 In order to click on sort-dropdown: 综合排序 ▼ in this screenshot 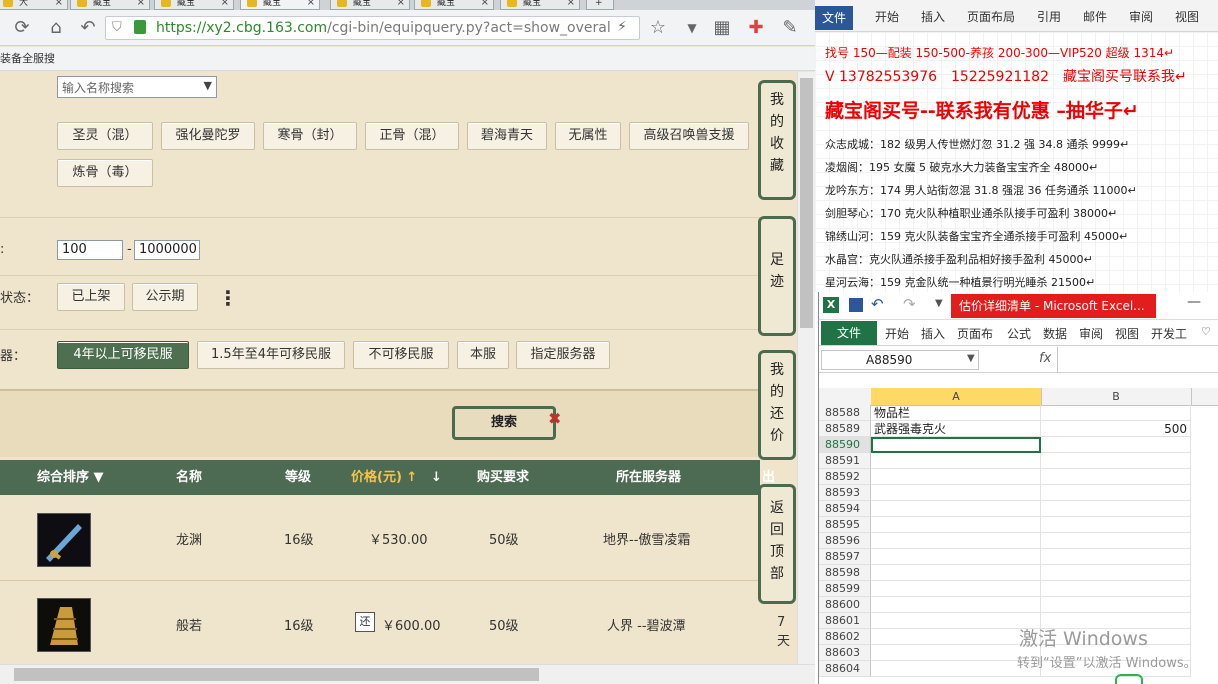, I will do `click(70, 477)`.